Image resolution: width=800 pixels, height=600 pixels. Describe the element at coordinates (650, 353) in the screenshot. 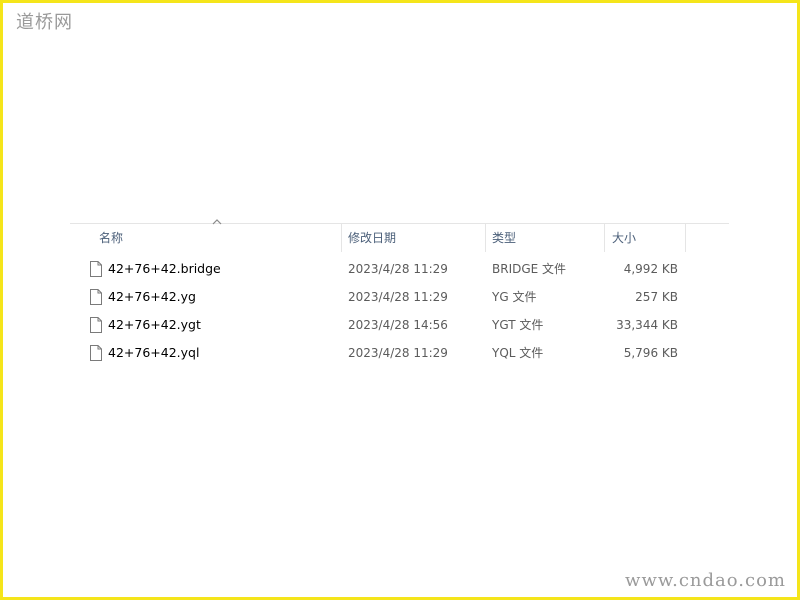

I see `file-size: 5,796 KB` at that location.